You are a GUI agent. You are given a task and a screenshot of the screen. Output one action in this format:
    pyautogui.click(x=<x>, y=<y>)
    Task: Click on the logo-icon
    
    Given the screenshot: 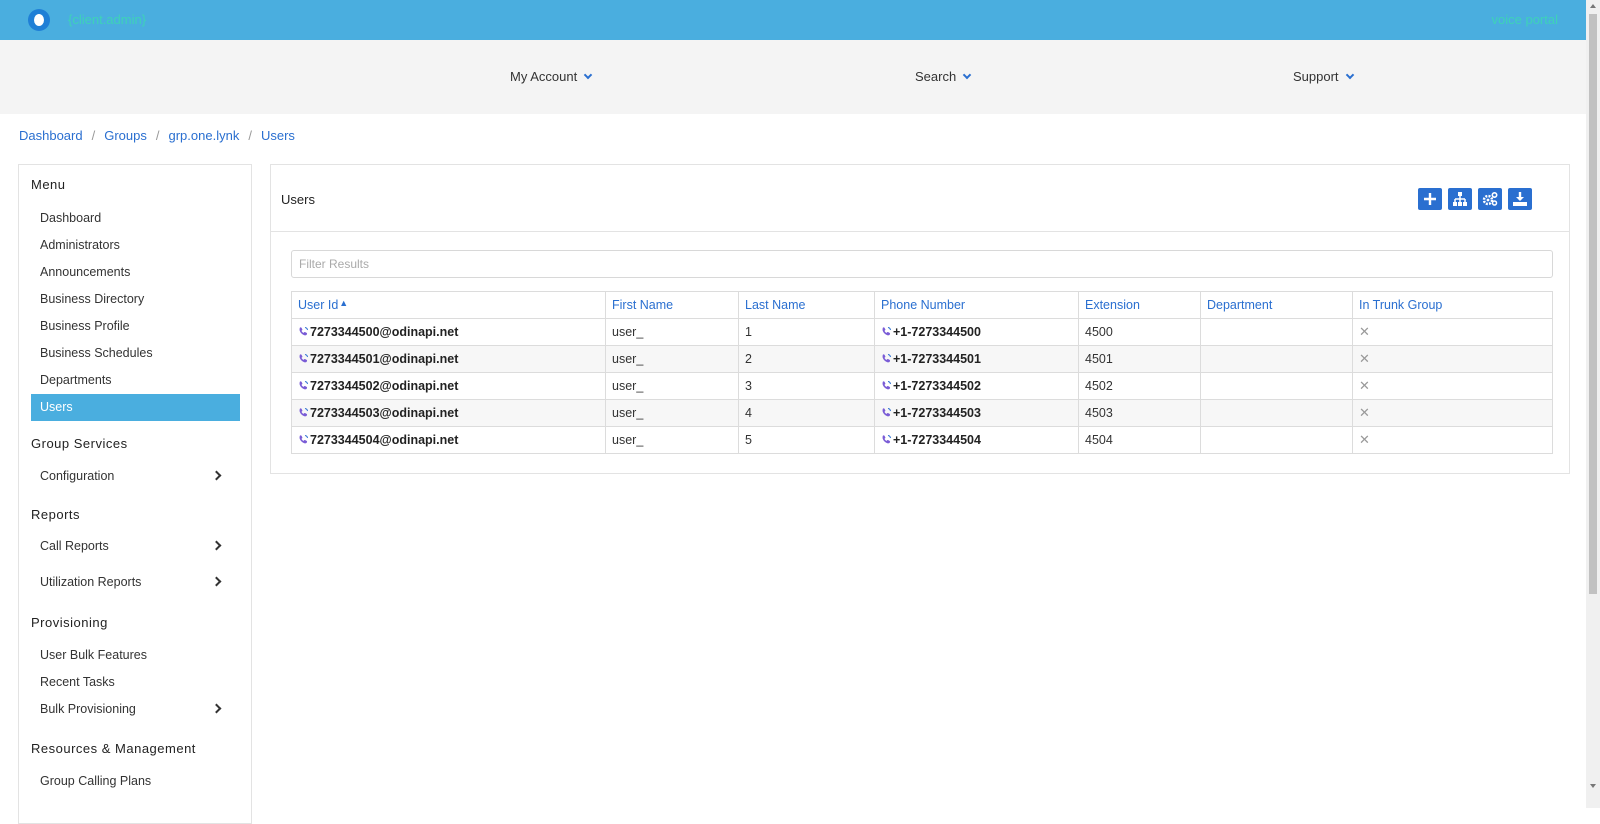 What is the action you would take?
    pyautogui.click(x=39, y=20)
    